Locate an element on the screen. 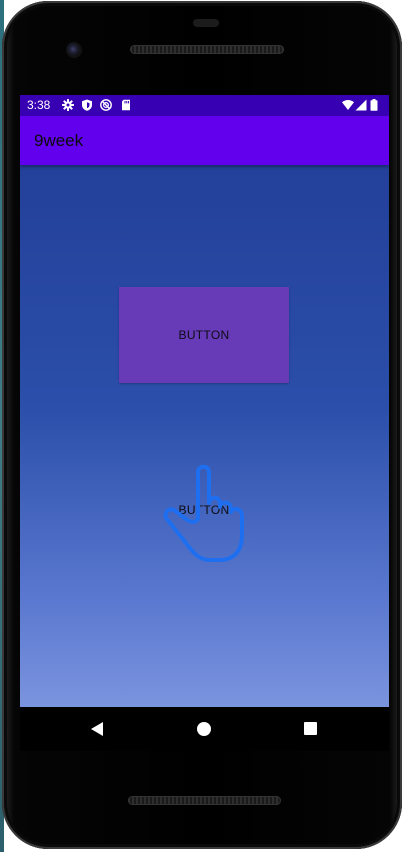 The height and width of the screenshot is (852, 405). button-primary: BUTTON is located at coordinates (204, 335).